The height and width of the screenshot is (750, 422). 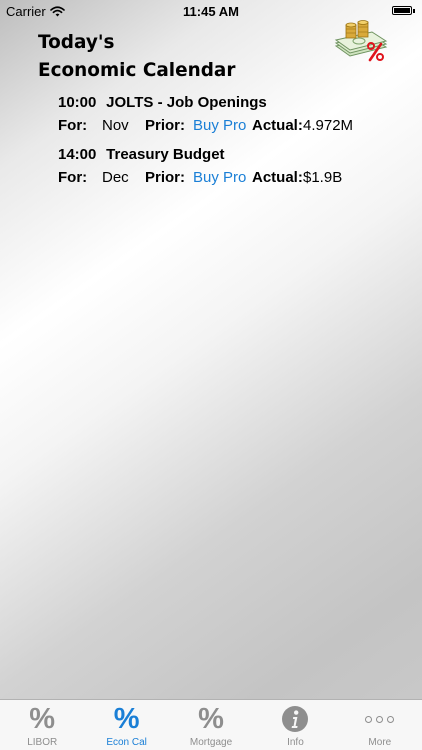 I want to click on actual-value: 4.972M, so click(x=328, y=125).